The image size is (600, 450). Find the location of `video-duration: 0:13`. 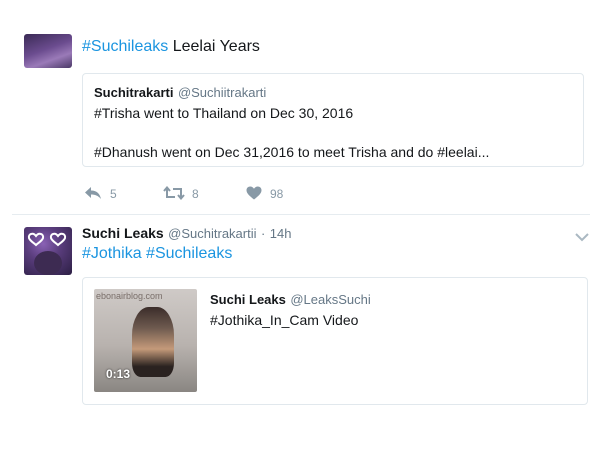

video-duration: 0:13 is located at coordinates (118, 374).